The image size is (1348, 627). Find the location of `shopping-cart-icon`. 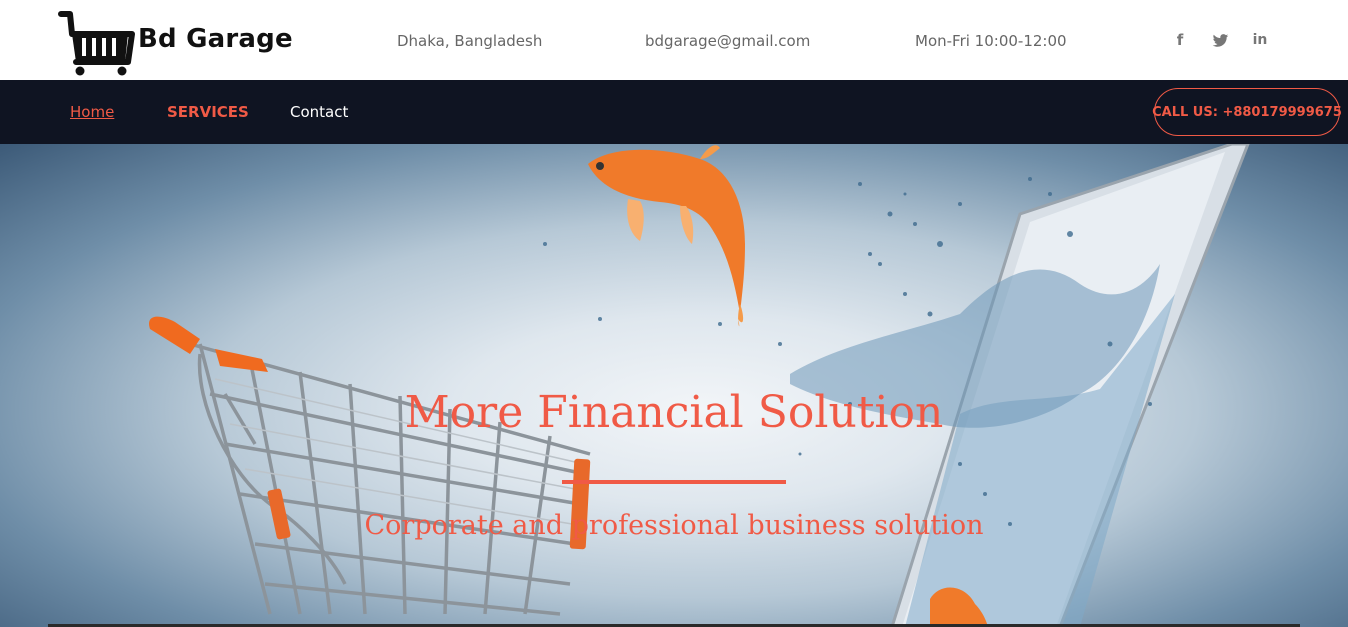

shopping-cart-icon is located at coordinates (96, 43).